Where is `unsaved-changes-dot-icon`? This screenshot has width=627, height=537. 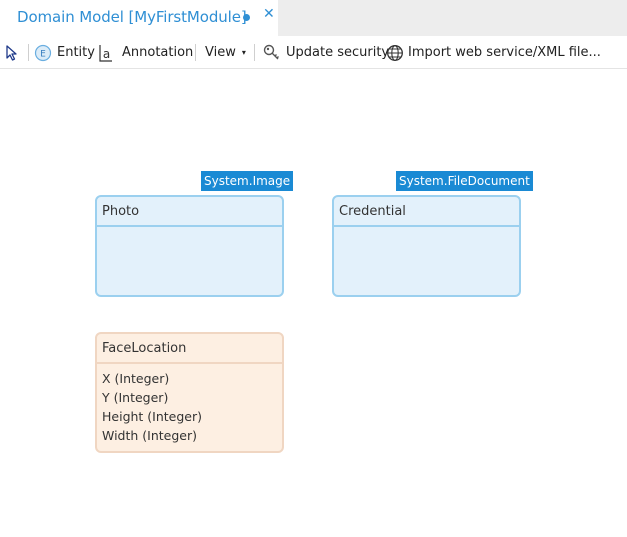
unsaved-changes-dot-icon is located at coordinates (246, 17).